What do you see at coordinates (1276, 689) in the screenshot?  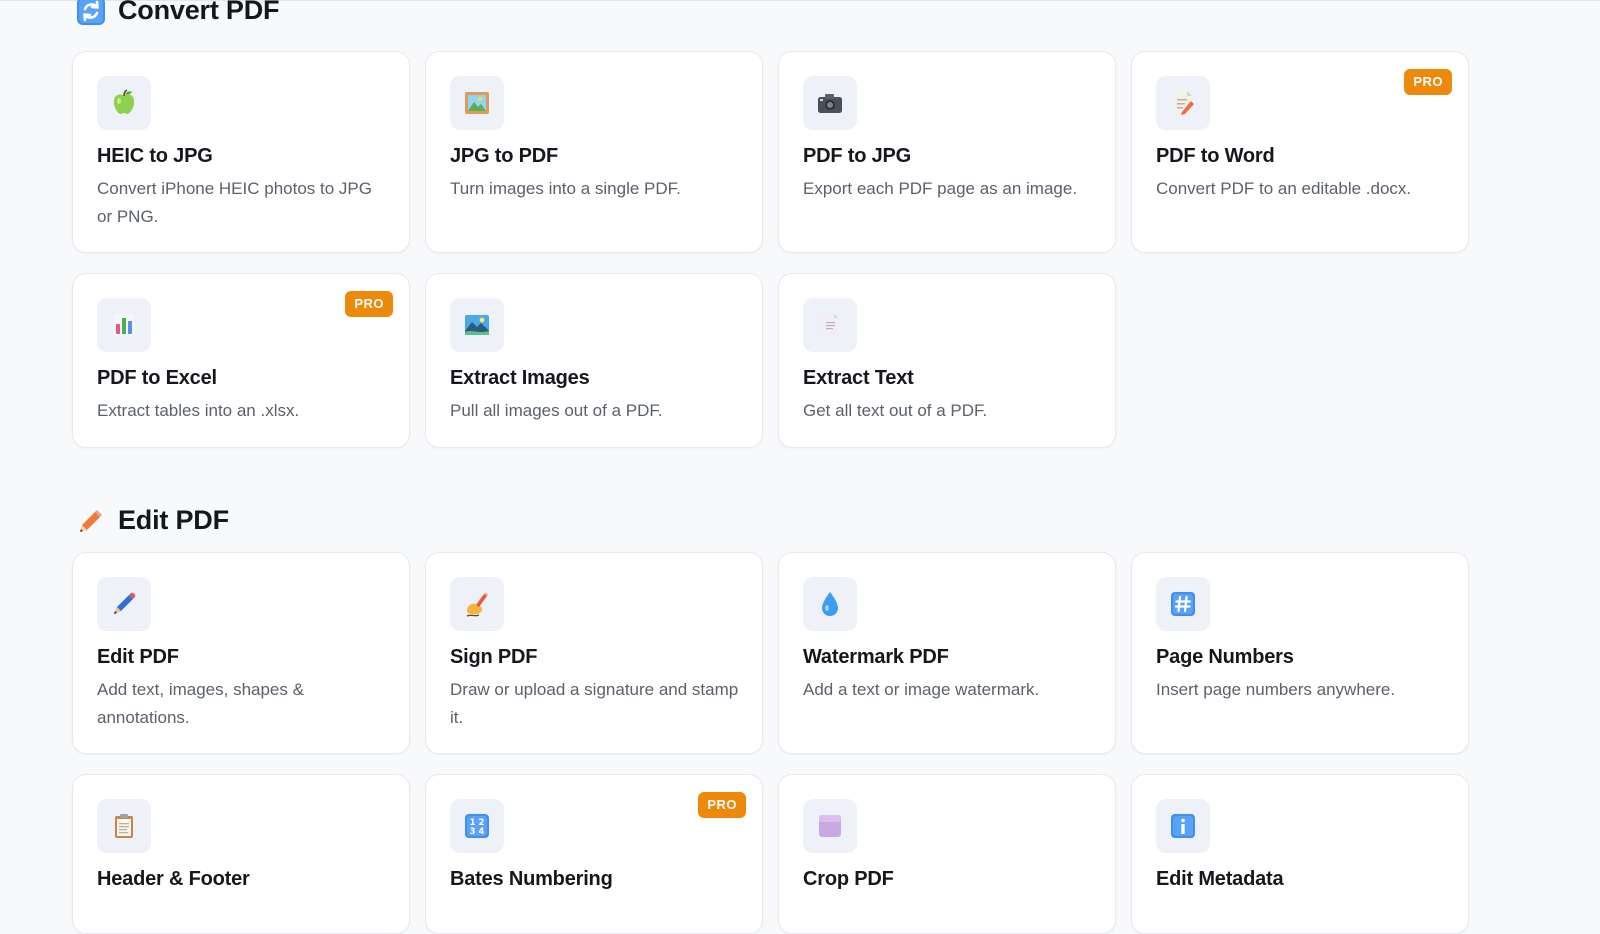 I see `card-description: Insert page numbers anywhere.` at bounding box center [1276, 689].